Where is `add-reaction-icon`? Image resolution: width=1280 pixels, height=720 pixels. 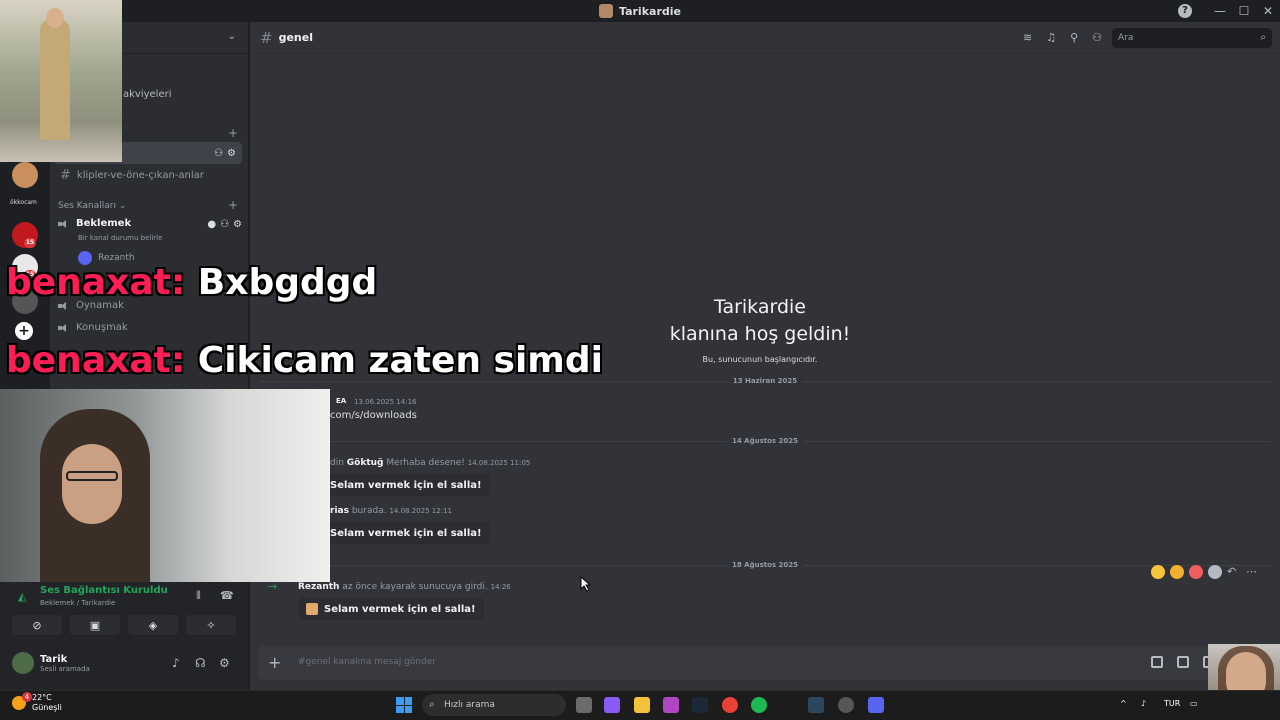 add-reaction-icon is located at coordinates (1215, 572).